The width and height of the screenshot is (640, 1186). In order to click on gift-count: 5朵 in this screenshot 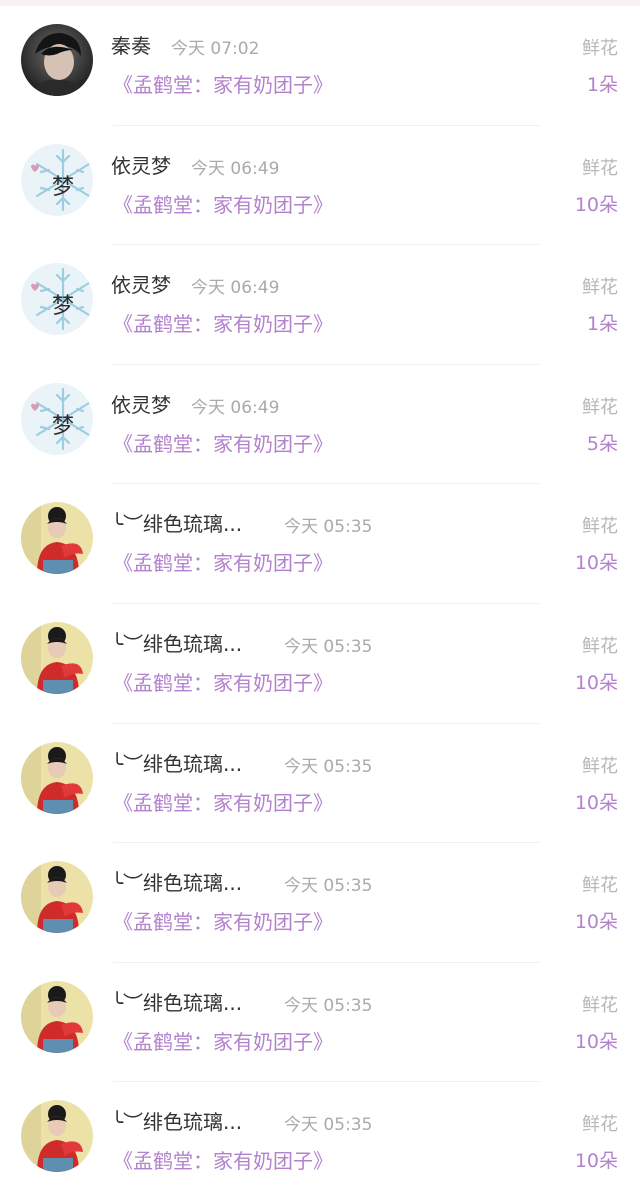, I will do `click(602, 443)`.